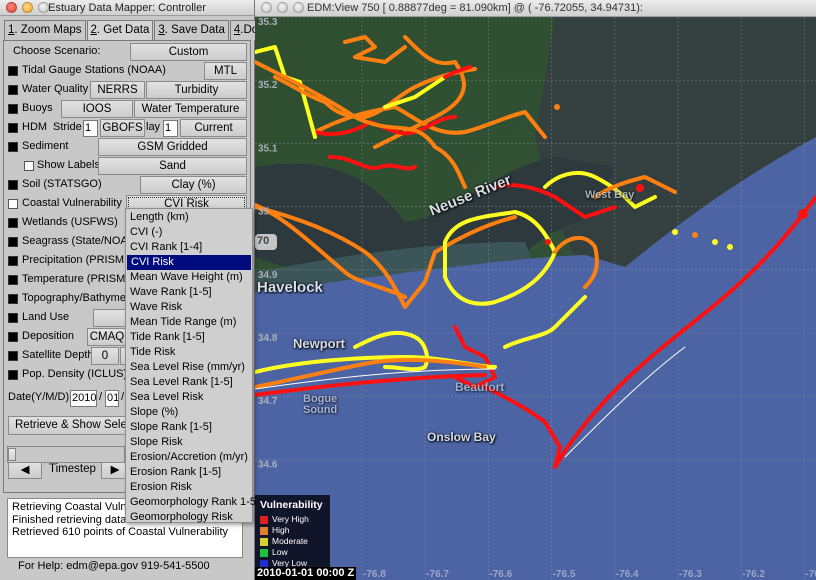 The height and width of the screenshot is (580, 816). What do you see at coordinates (196, 90) in the screenshot?
I see `water-quality-variable-select: Turbidity` at bounding box center [196, 90].